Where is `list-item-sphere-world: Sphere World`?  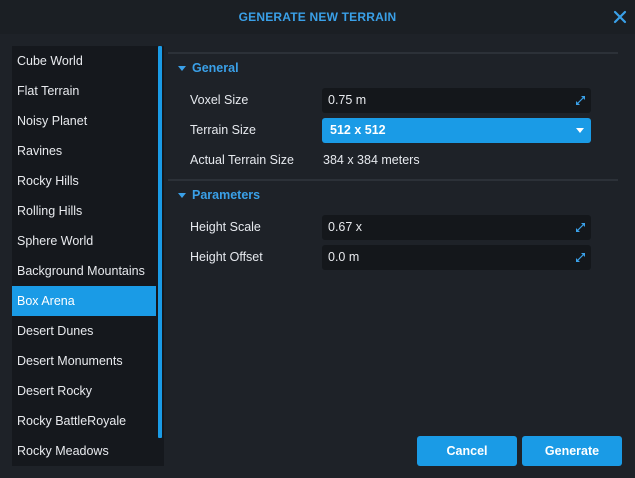
list-item-sphere-world: Sphere World is located at coordinates (84, 241).